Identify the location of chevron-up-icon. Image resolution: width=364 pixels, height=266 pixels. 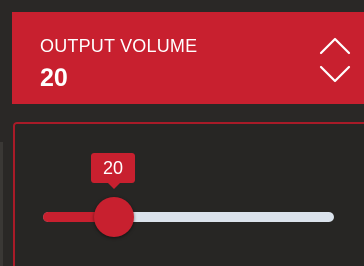
(335, 46).